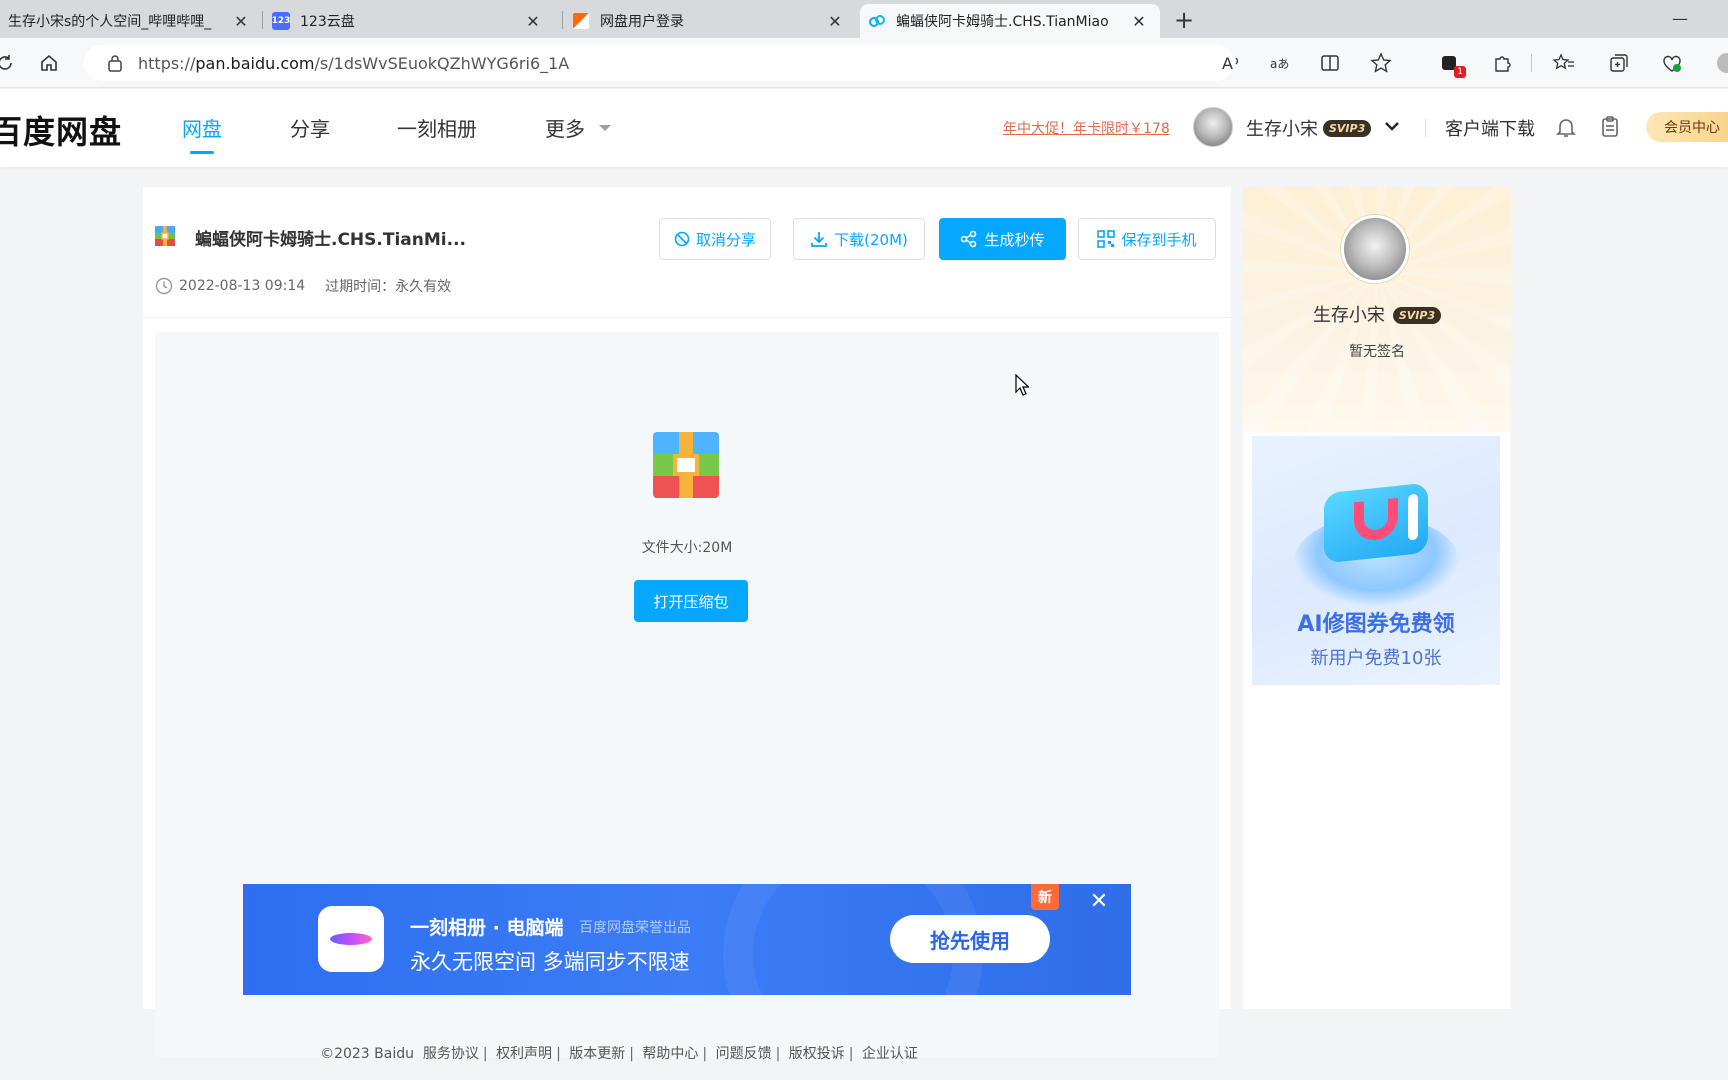 The width and height of the screenshot is (1728, 1080). I want to click on qr-code-icon, so click(1106, 239).